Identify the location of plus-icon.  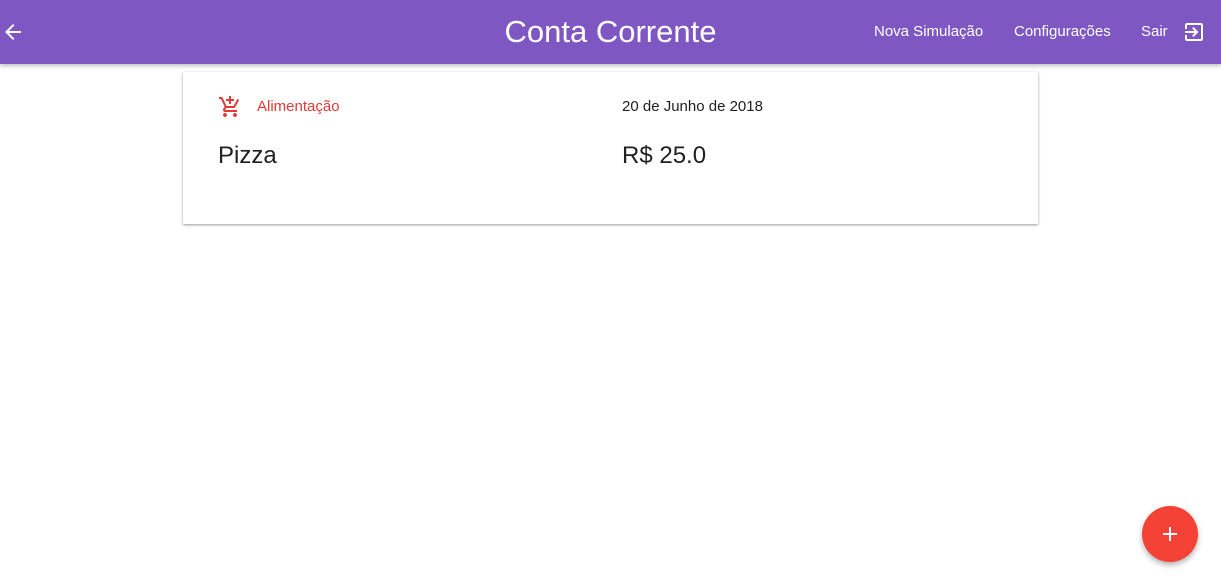
(1170, 534).